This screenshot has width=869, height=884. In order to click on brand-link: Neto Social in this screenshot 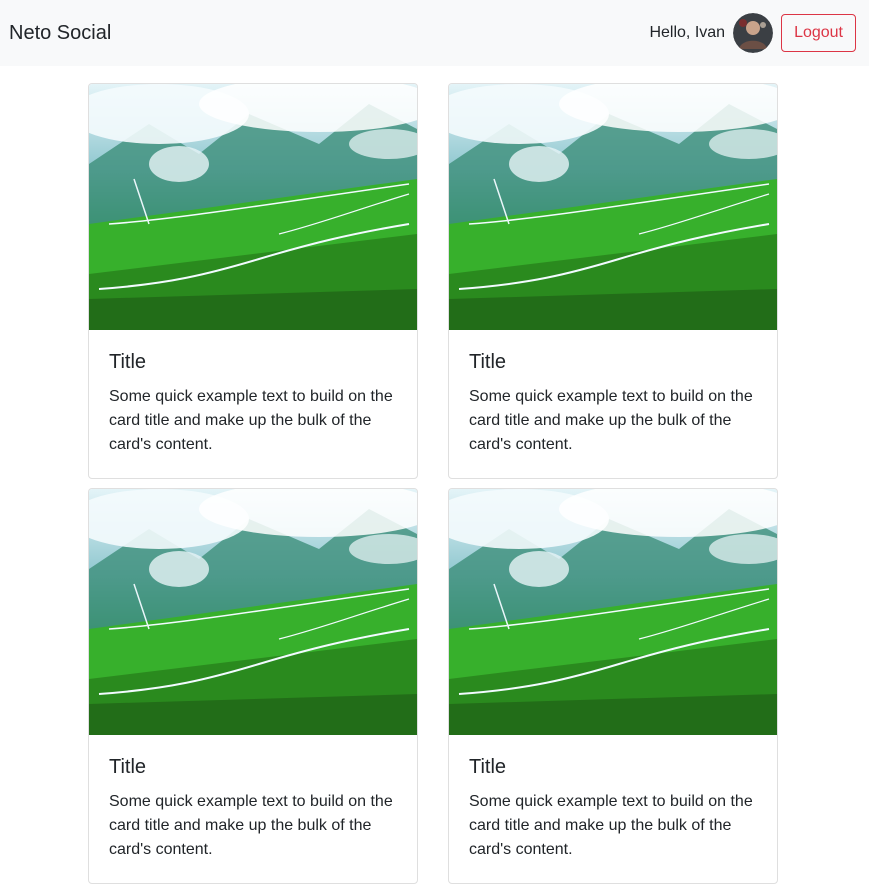, I will do `click(60, 33)`.